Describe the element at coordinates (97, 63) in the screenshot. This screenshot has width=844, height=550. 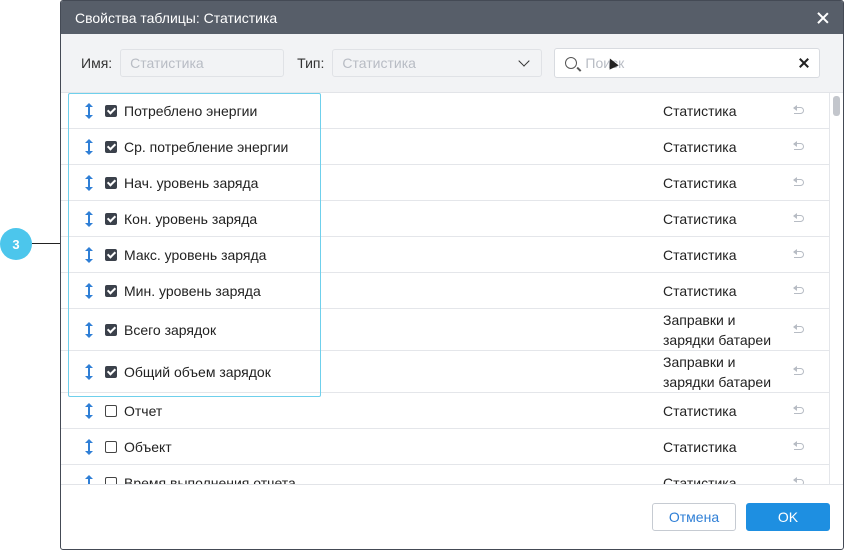
I see `name-label: Имя:` at that location.